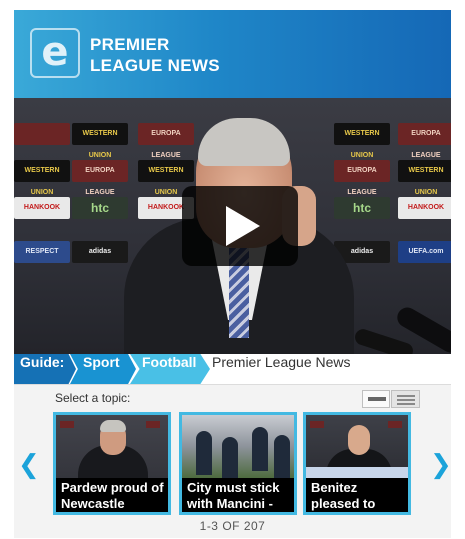 This screenshot has height=539, width=465. What do you see at coordinates (29, 465) in the screenshot?
I see `prev-arrow-icon: ❮` at bounding box center [29, 465].